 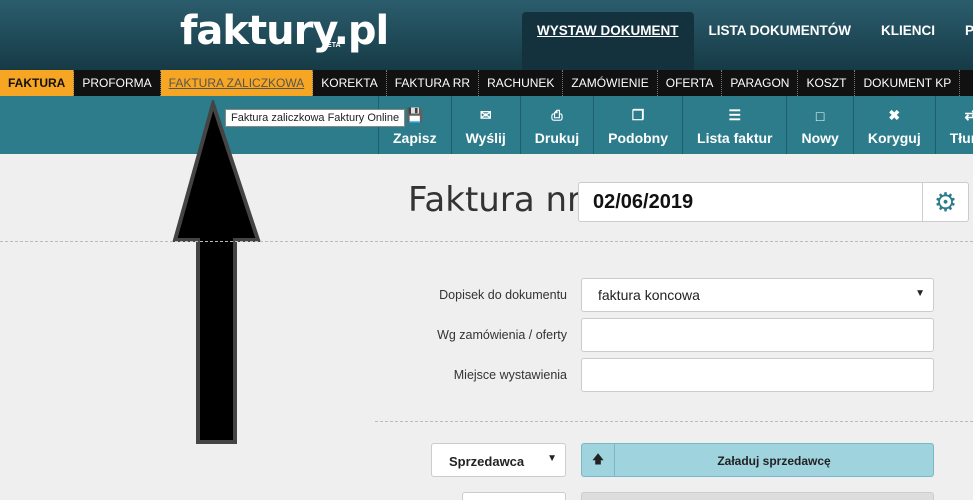 I want to click on doctype-koszt: KOSZT, so click(x=827, y=83).